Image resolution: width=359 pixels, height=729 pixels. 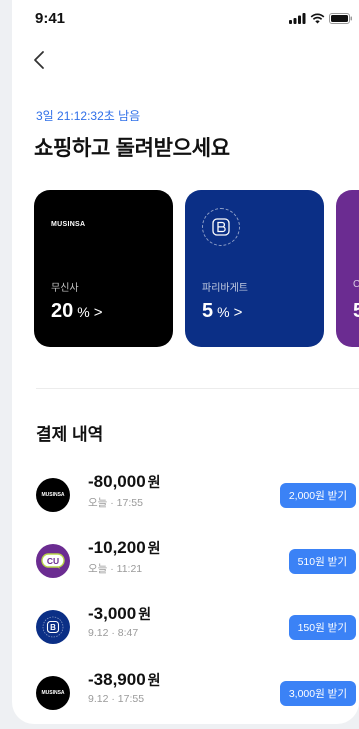 I want to click on back-chevron-icon, so click(x=40, y=60).